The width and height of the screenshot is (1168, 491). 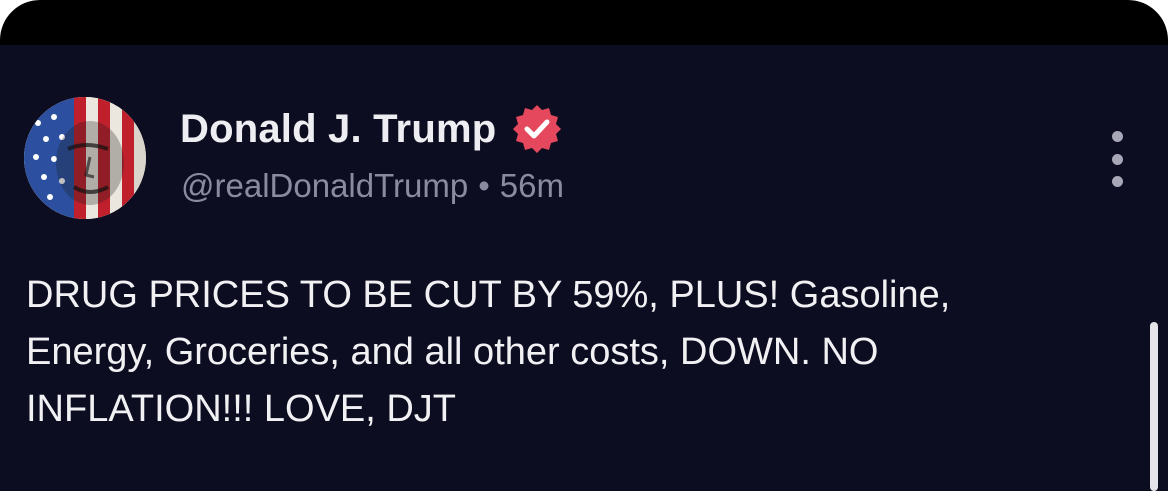 I want to click on verified-badge-icon, so click(x=537, y=129).